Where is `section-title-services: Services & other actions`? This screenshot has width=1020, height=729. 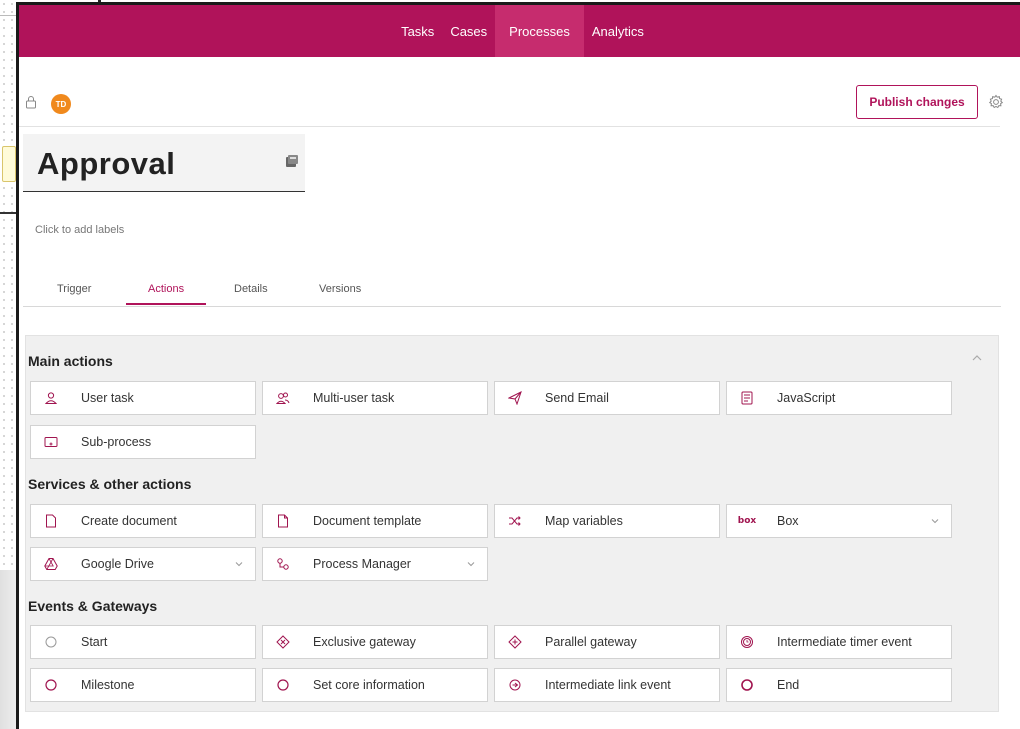 section-title-services: Services & other actions is located at coordinates (110, 484).